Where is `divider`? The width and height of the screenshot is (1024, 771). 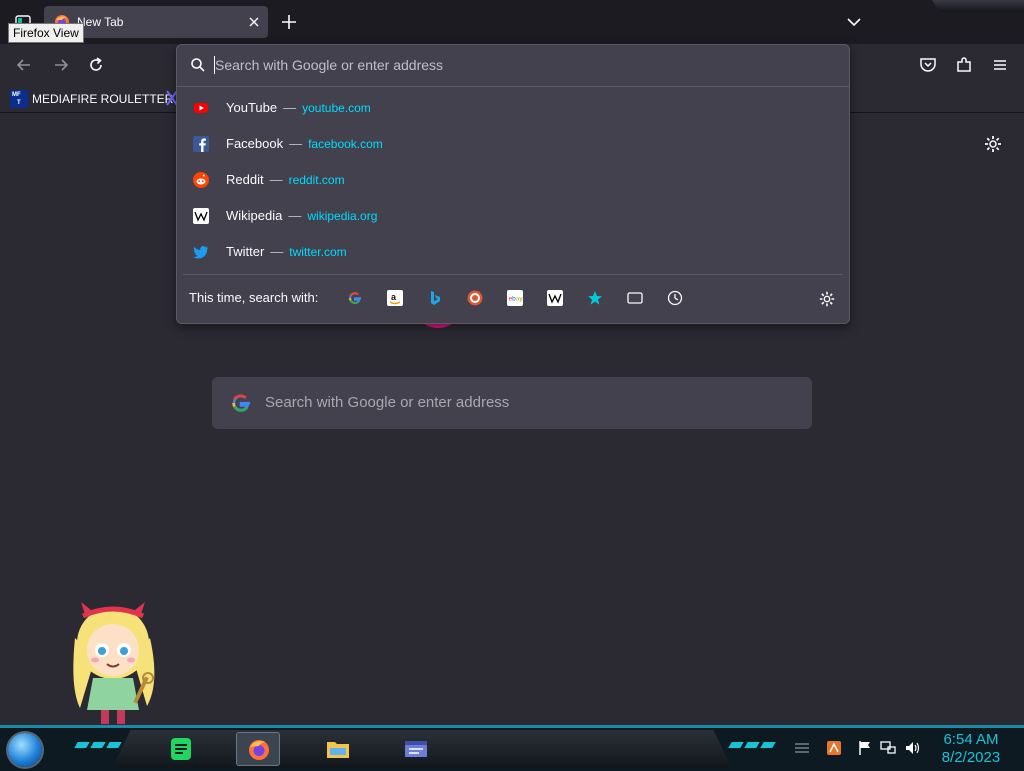 divider is located at coordinates (513, 274).